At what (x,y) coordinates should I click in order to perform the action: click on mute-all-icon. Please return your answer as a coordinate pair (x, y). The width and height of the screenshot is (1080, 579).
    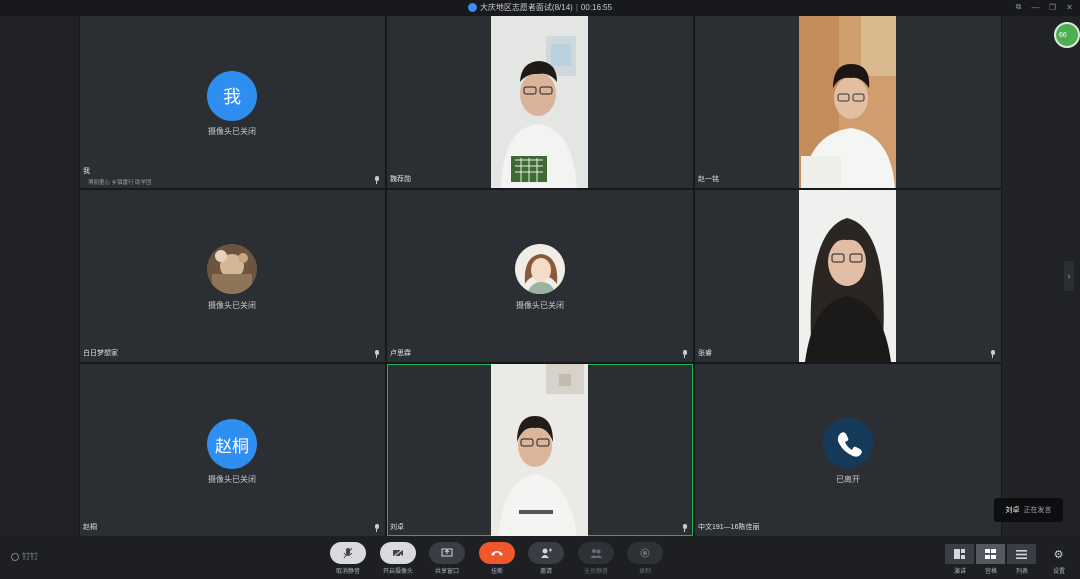
    Looking at the image, I should click on (596, 553).